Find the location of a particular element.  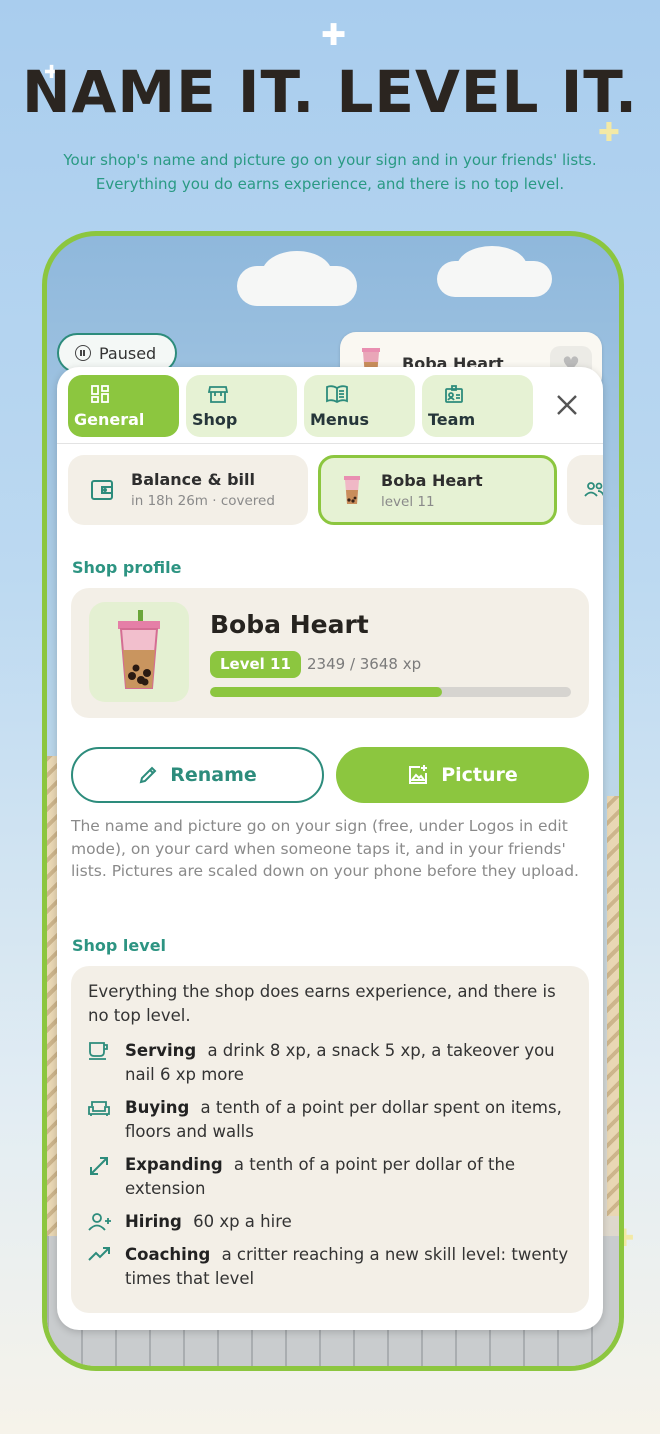

rule-name: Buying is located at coordinates (157, 1107).